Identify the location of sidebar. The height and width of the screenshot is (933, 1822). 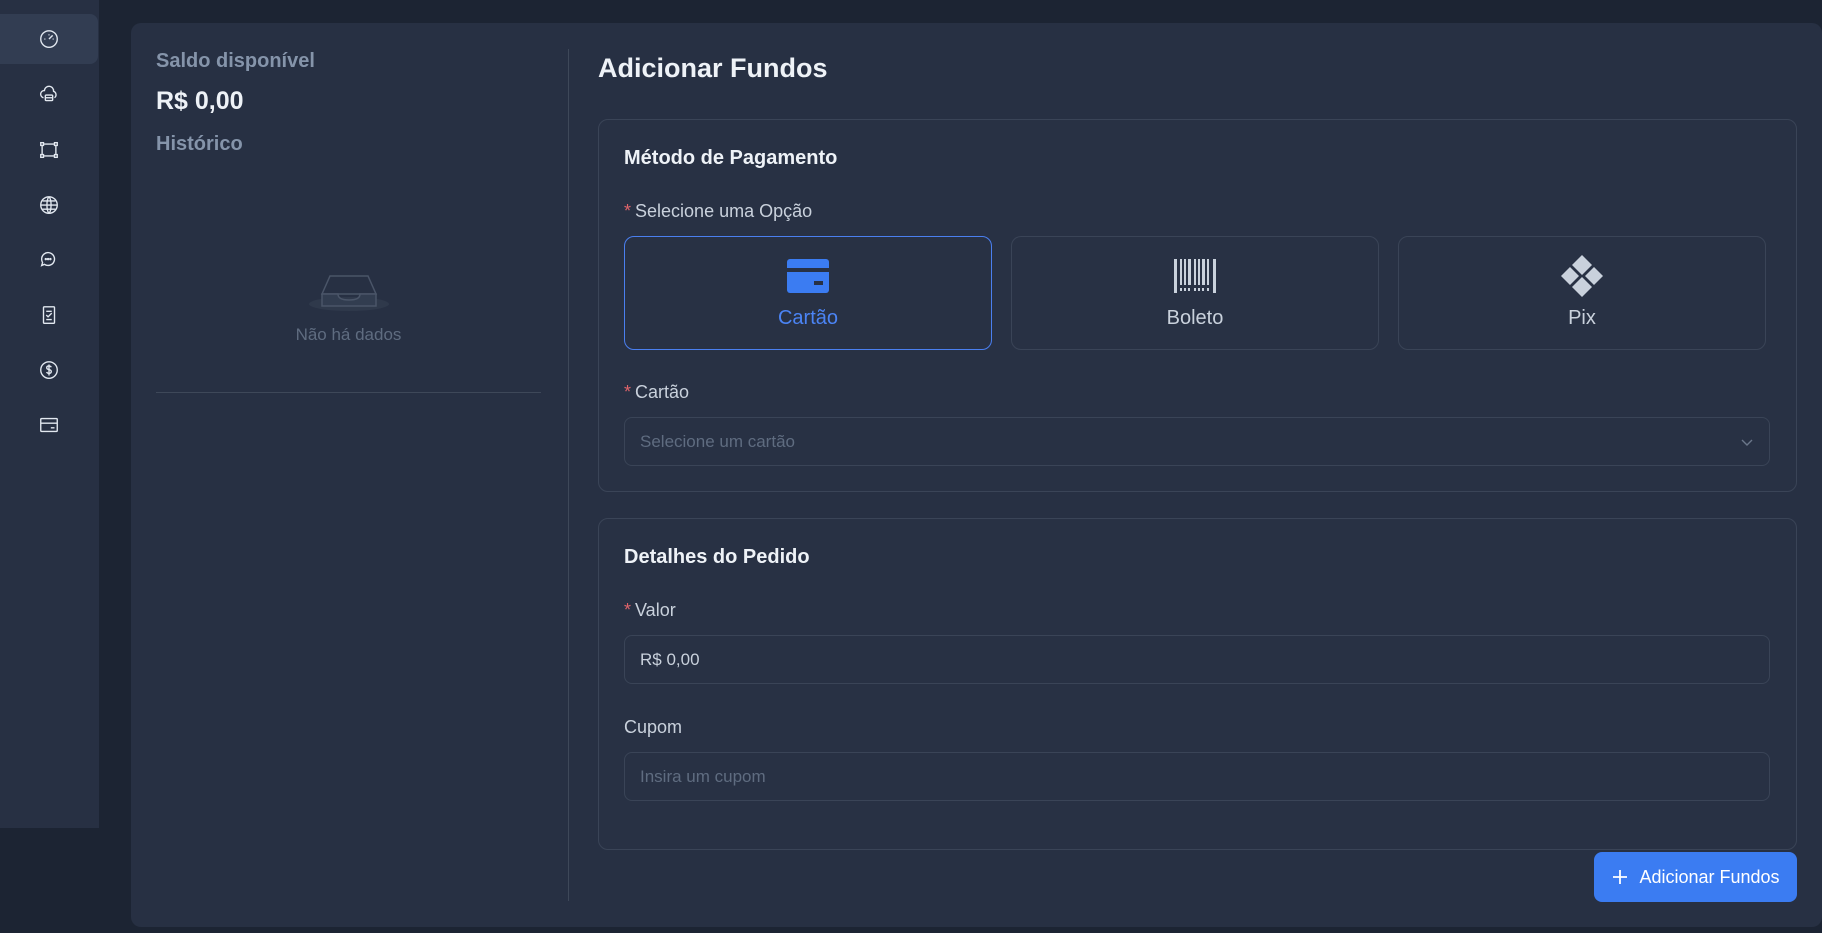
(49, 414).